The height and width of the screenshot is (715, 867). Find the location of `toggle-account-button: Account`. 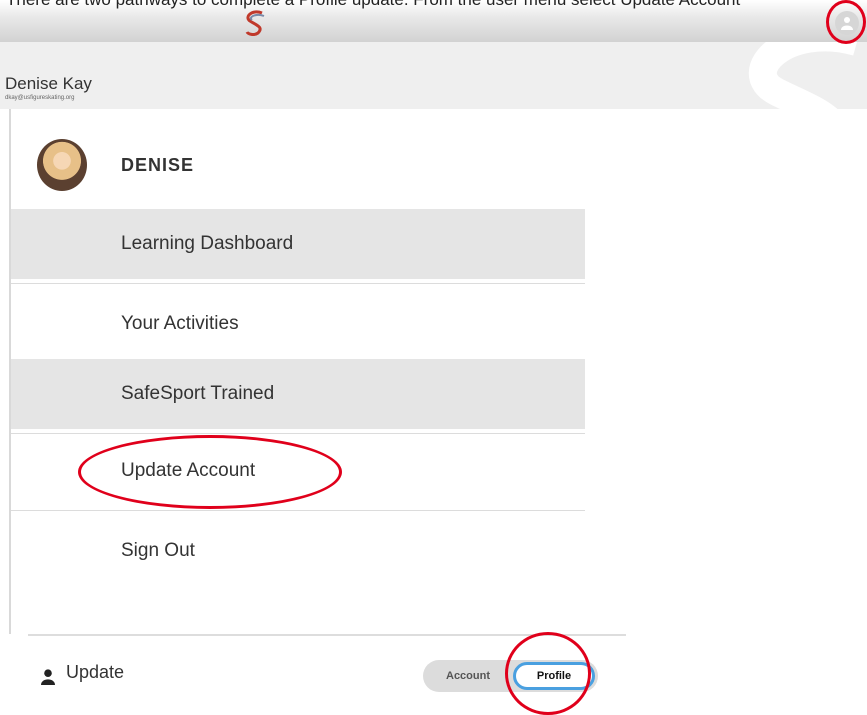

toggle-account-button: Account is located at coordinates (468, 676).